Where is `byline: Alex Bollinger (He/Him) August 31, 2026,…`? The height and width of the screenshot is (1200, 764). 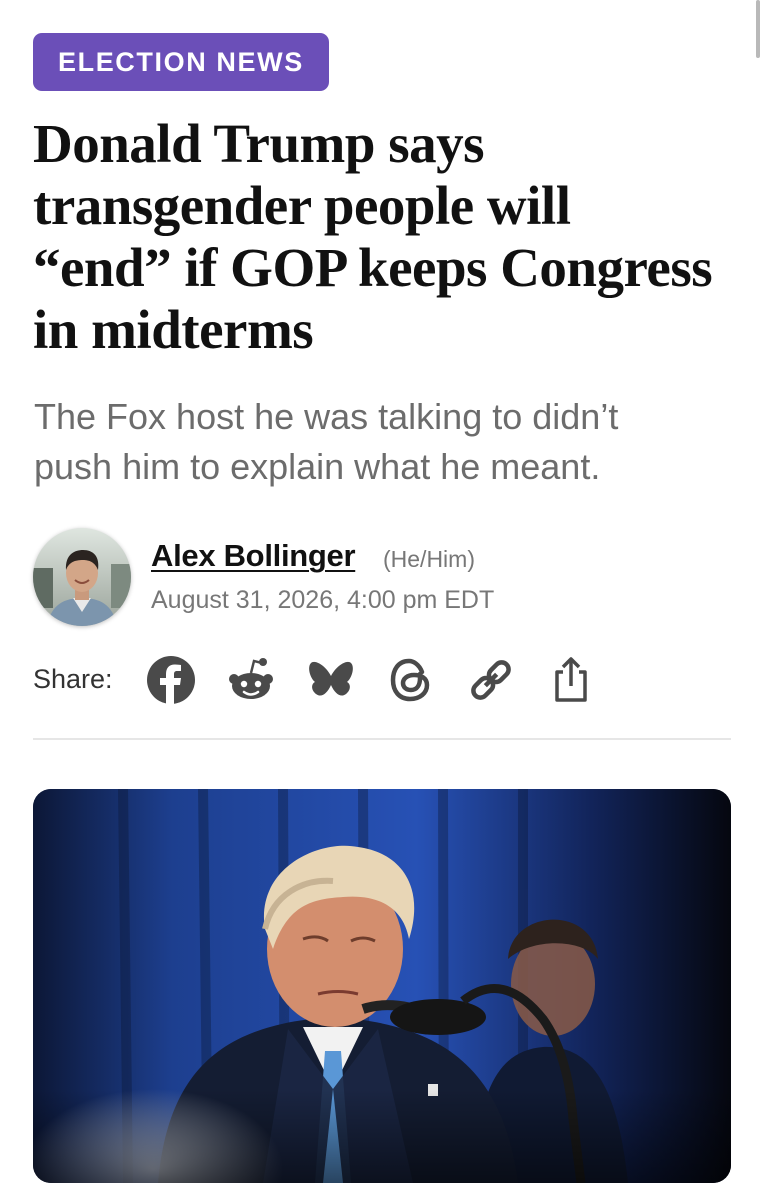
byline: Alex Bollinger (He/Him) August 31, 2026,… is located at coordinates (383, 578).